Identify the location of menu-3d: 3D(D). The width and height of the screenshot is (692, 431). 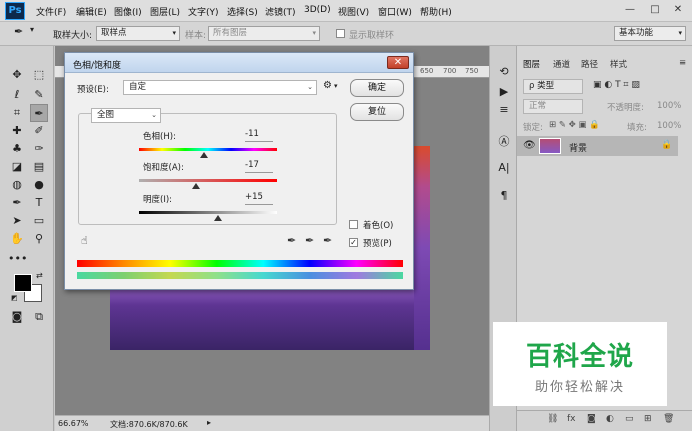
(317, 10).